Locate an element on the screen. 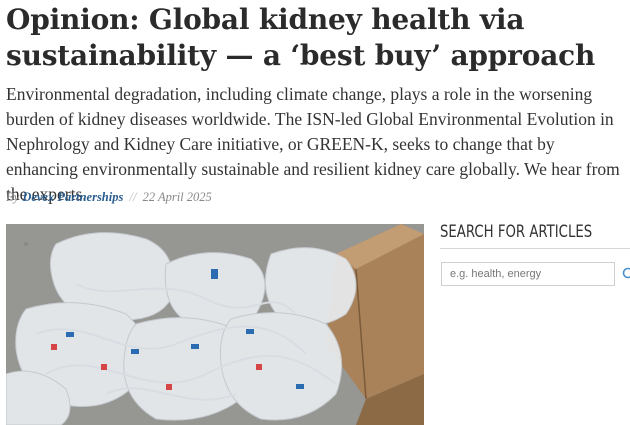 The height and width of the screenshot is (425, 630). byline-prefix: By is located at coordinates (13, 197).